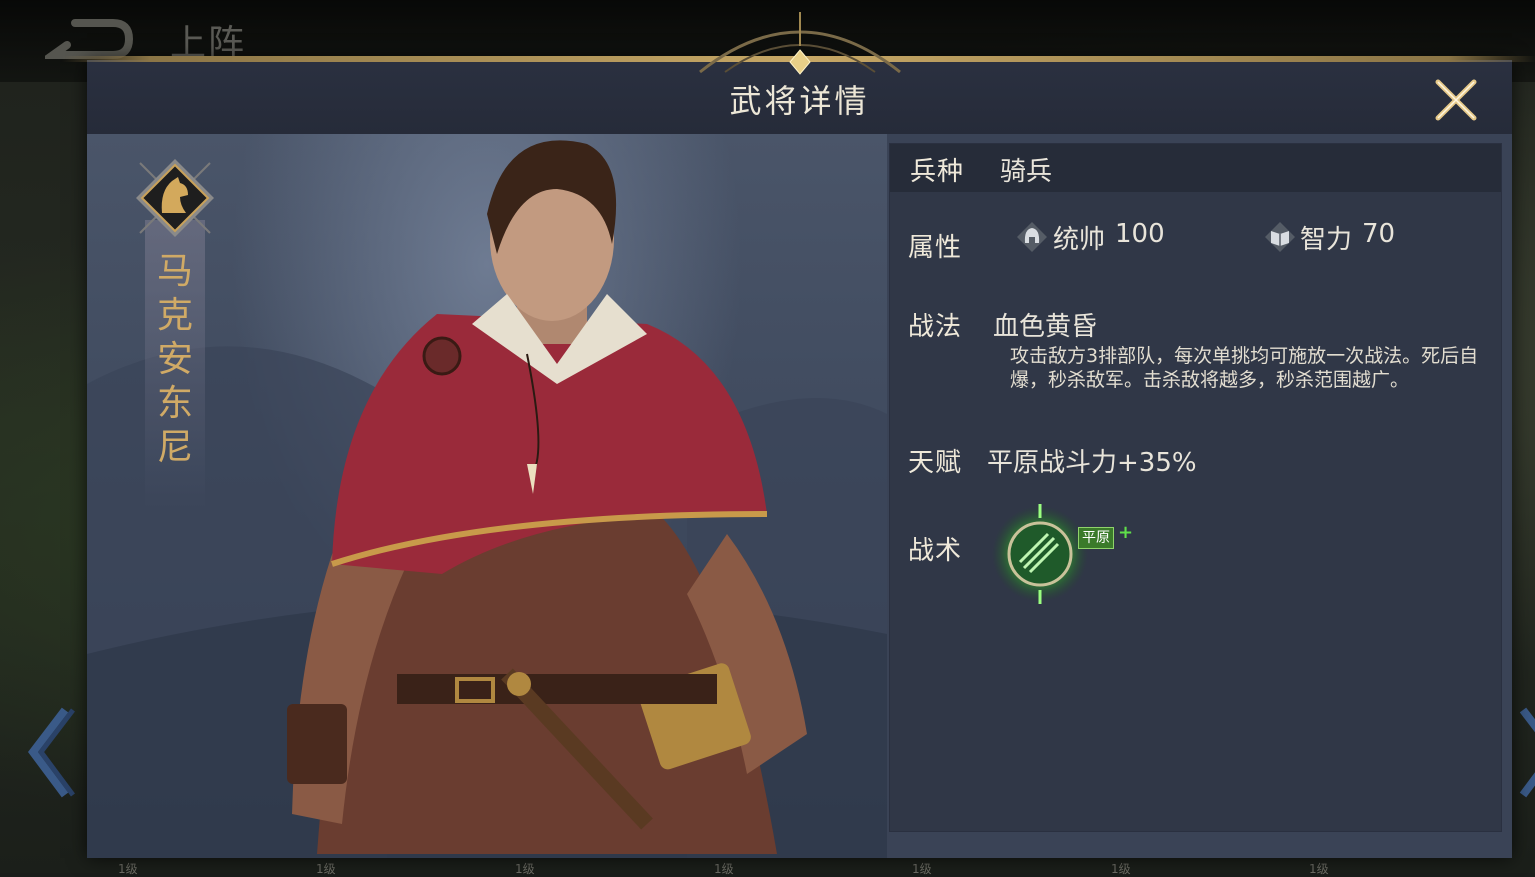  Describe the element at coordinates (1026, 172) in the screenshot. I see `troop-type-value: 骑兵` at that location.